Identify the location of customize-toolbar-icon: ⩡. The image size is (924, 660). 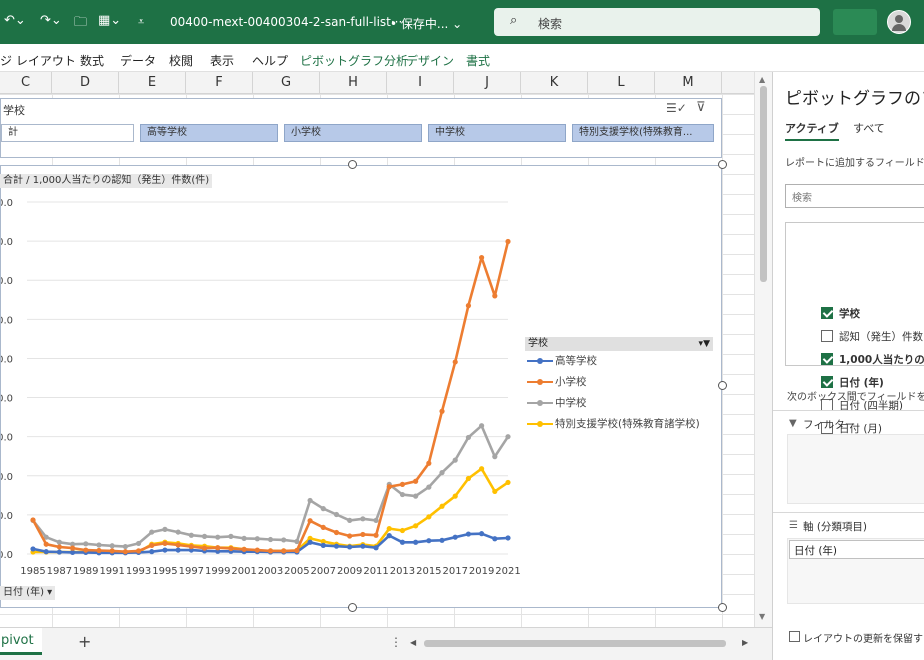
(141, 22).